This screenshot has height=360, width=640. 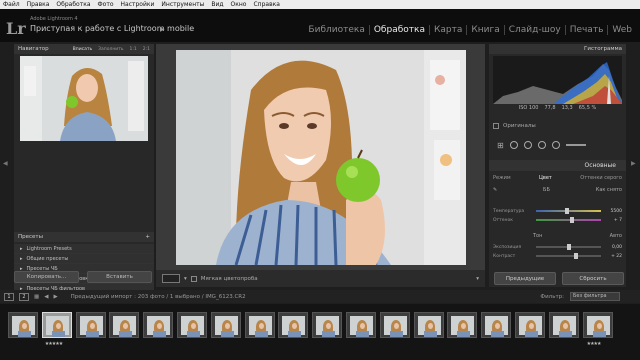 What do you see at coordinates (55, 297) in the screenshot?
I see `forward-arrow-icon: ▶` at bounding box center [55, 297].